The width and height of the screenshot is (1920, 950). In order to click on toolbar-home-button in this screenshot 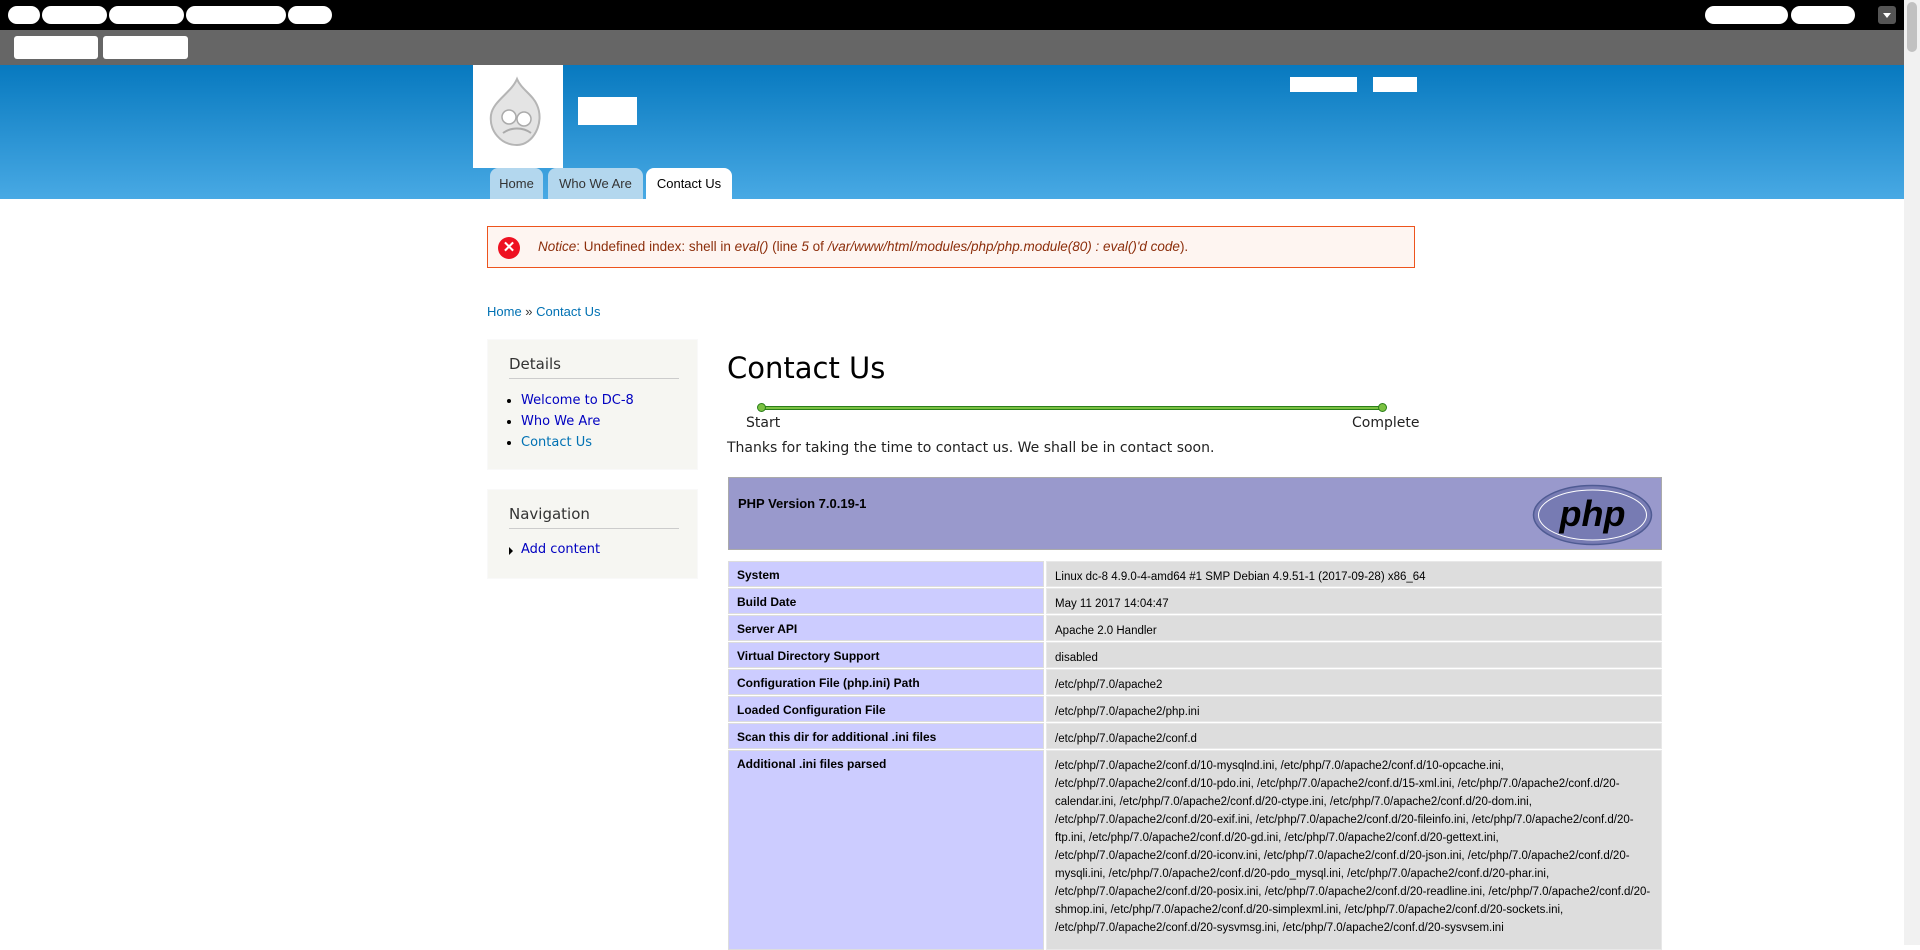, I will do `click(24, 15)`.